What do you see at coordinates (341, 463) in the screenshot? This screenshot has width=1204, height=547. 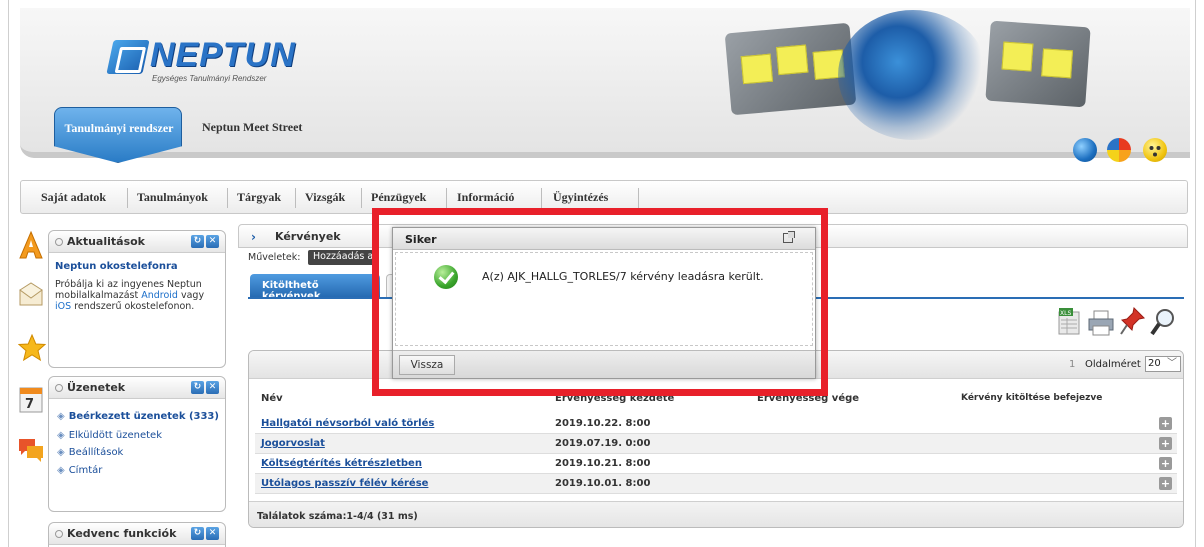 I see `request-name-link: Költségtérítés kétrészletben` at bounding box center [341, 463].